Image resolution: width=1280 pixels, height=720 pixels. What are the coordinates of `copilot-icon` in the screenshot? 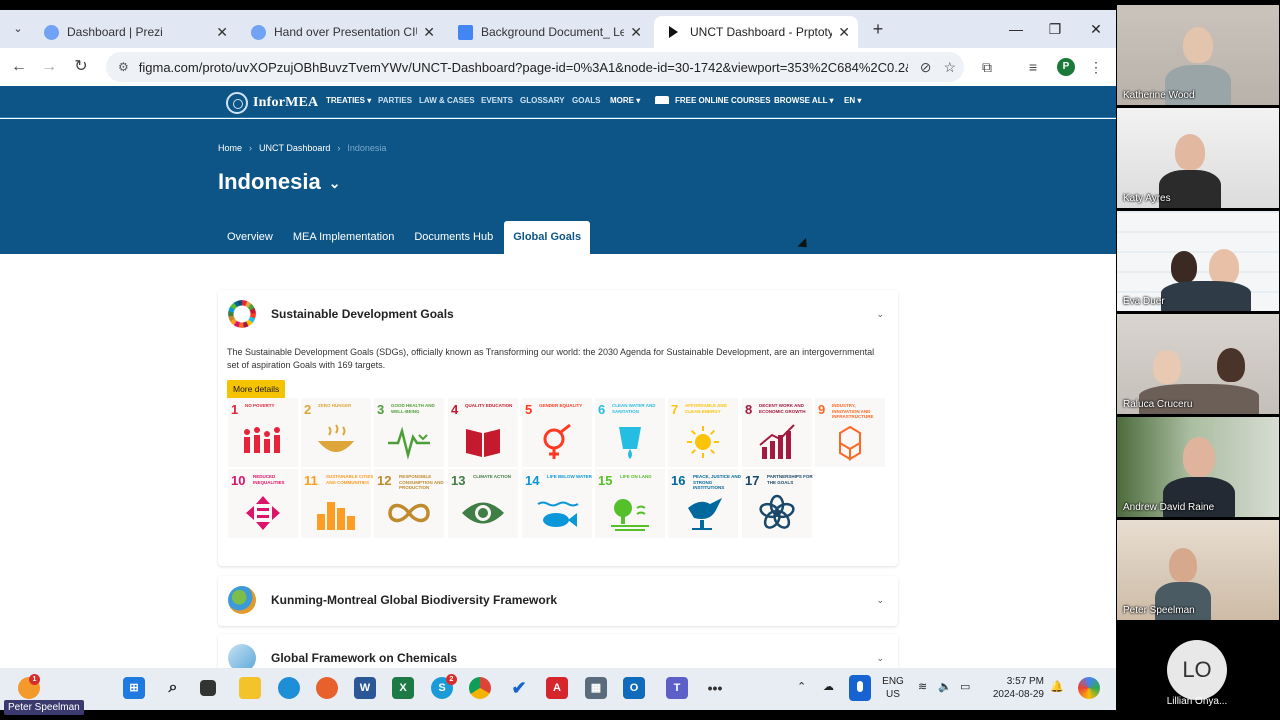 It's located at (1089, 688).